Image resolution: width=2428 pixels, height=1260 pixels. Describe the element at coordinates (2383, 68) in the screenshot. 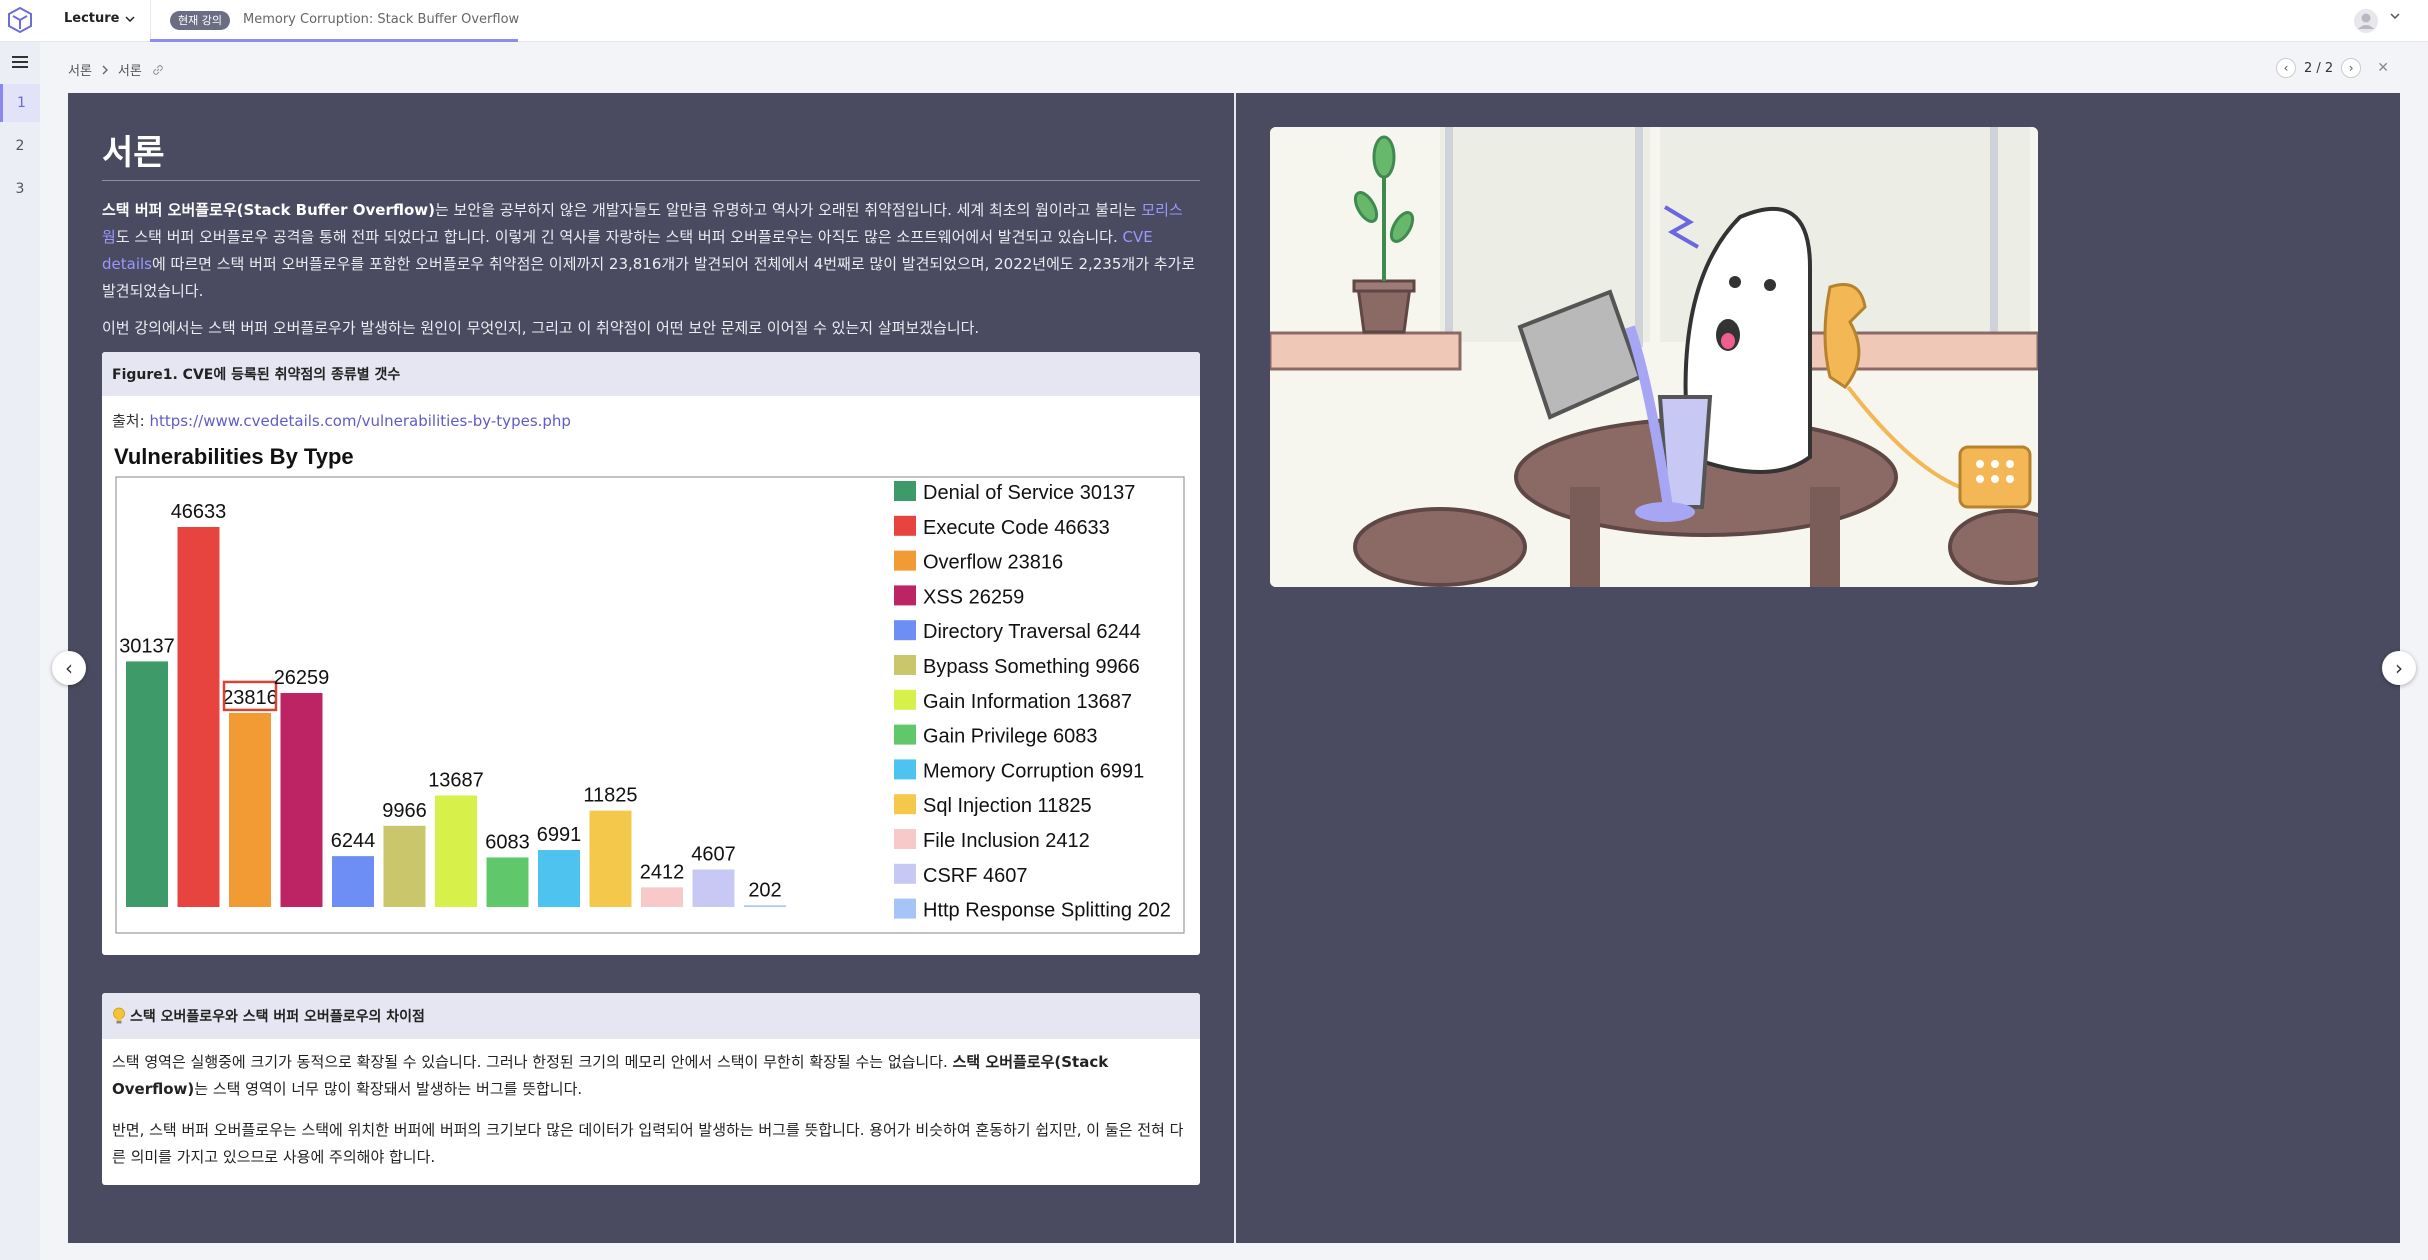

I see `close-icon: ✕` at that location.